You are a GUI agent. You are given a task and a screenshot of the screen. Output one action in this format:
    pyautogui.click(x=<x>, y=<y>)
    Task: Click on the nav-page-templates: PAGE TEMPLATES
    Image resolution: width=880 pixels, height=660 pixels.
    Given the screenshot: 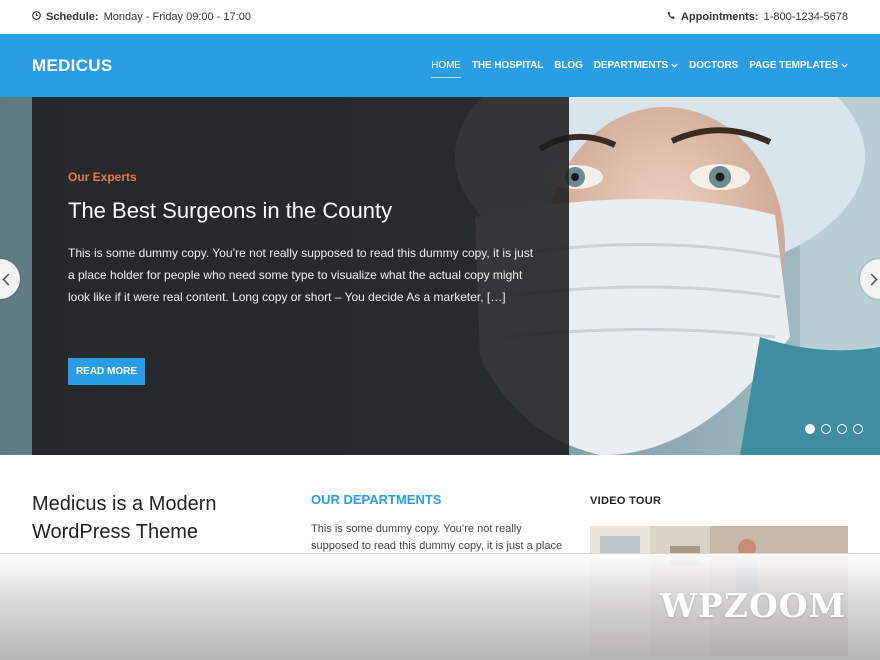 What is the action you would take?
    pyautogui.click(x=798, y=65)
    